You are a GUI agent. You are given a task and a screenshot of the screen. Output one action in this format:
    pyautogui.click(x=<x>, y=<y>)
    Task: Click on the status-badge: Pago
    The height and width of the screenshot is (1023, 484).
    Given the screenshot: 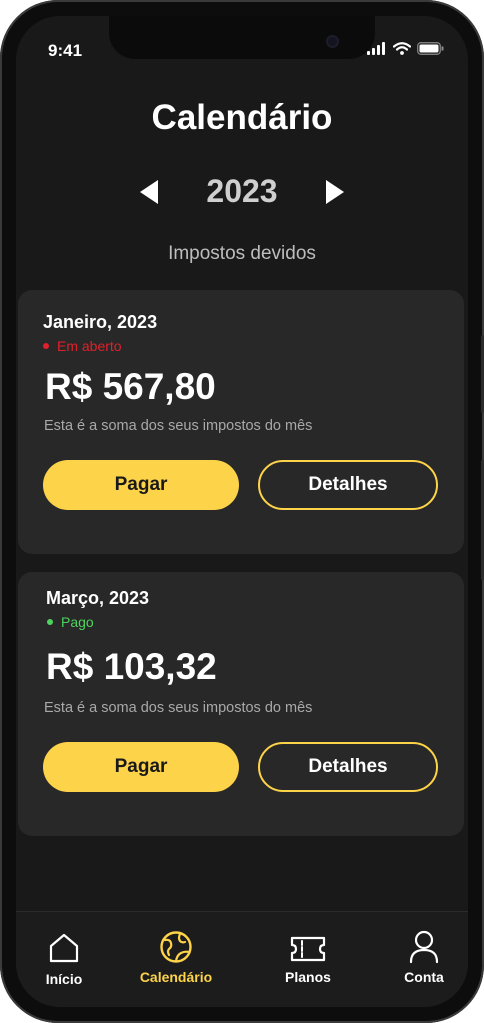 What is the action you would take?
    pyautogui.click(x=70, y=622)
    